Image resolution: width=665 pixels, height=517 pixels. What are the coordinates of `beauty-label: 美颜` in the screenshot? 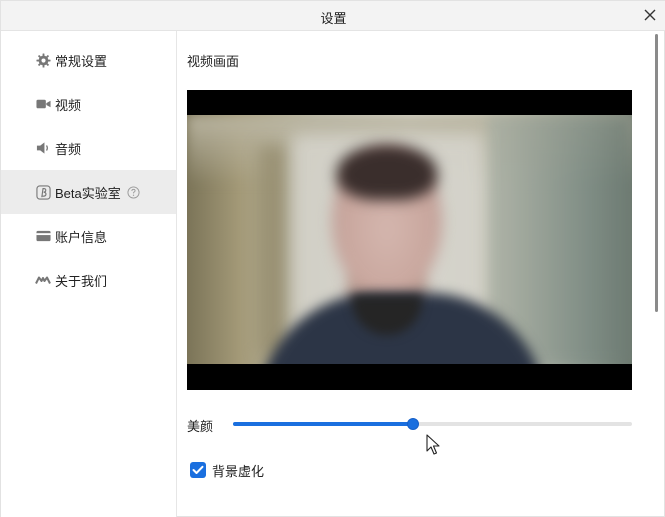 It's located at (200, 426).